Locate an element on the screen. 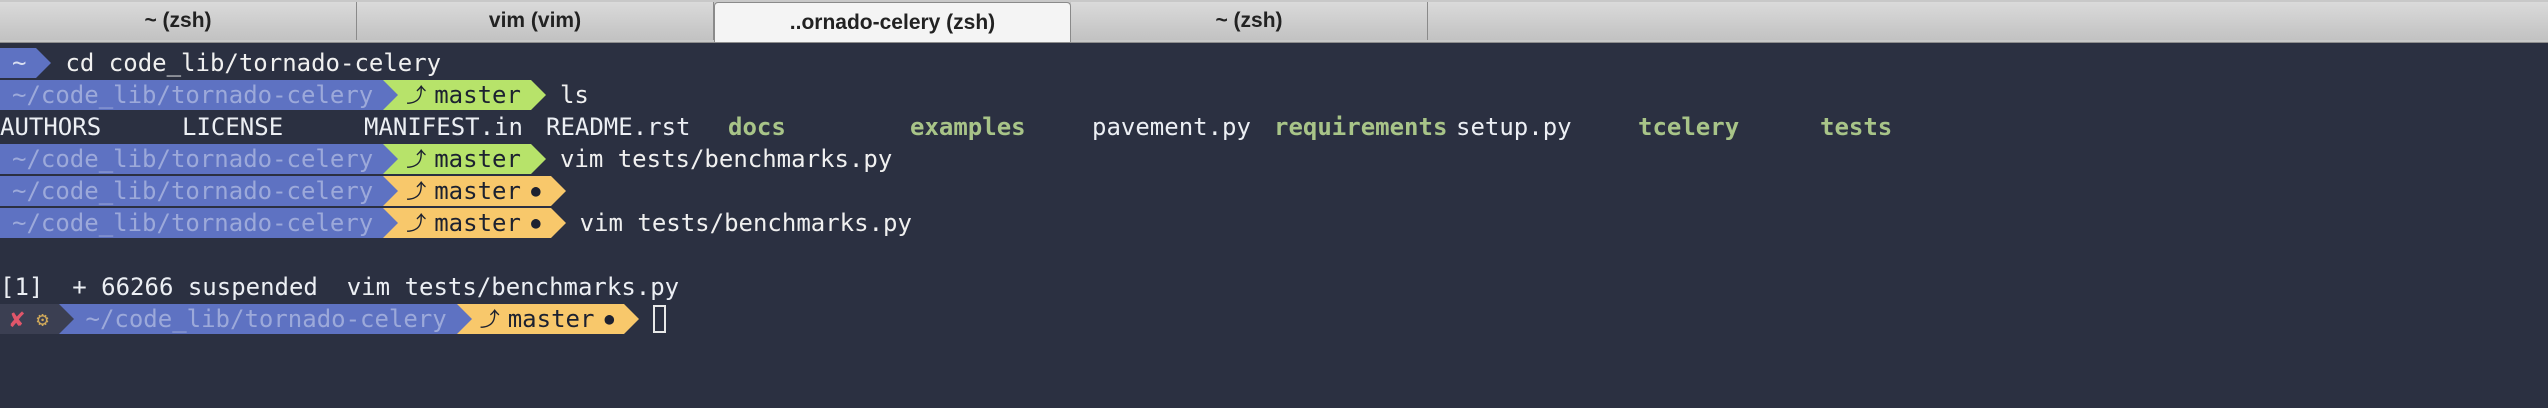 This screenshot has width=2548, height=408. prompt-line: ~/code_lib/tornado-celery ⤴ master ls is located at coordinates (1274, 95).